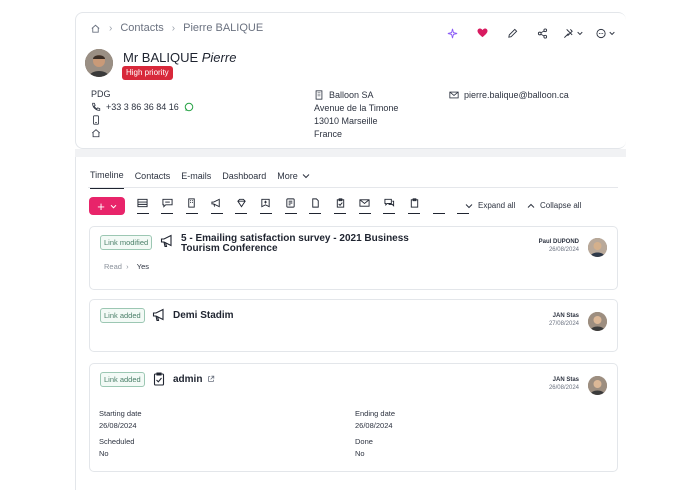  I want to click on field-label: Scheduled, so click(117, 441).